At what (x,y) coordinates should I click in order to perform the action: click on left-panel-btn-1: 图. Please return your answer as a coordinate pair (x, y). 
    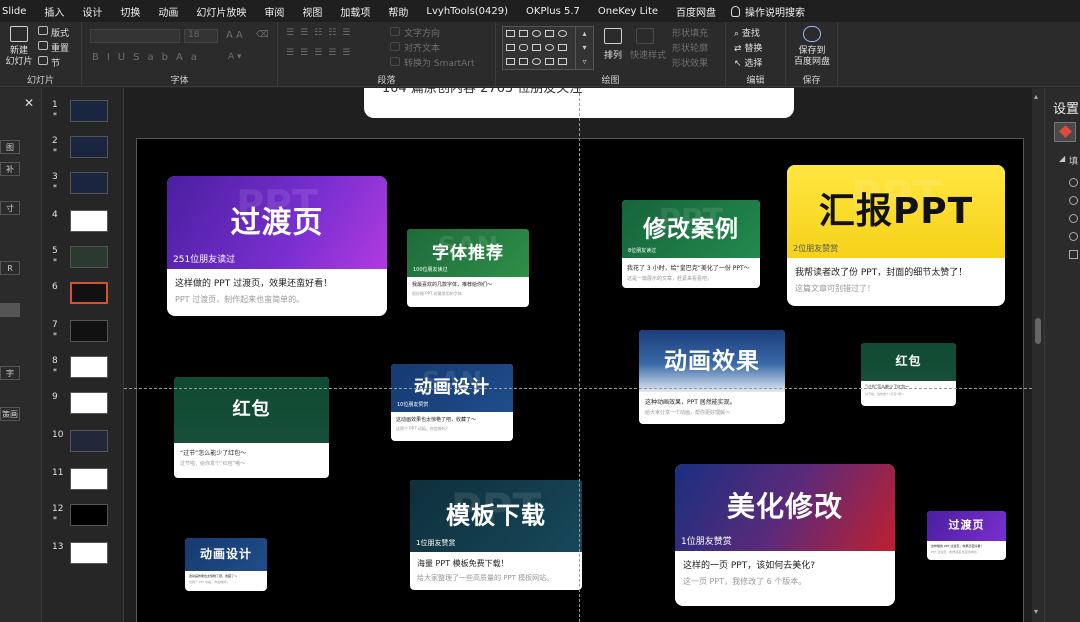
    Looking at the image, I should click on (10, 147).